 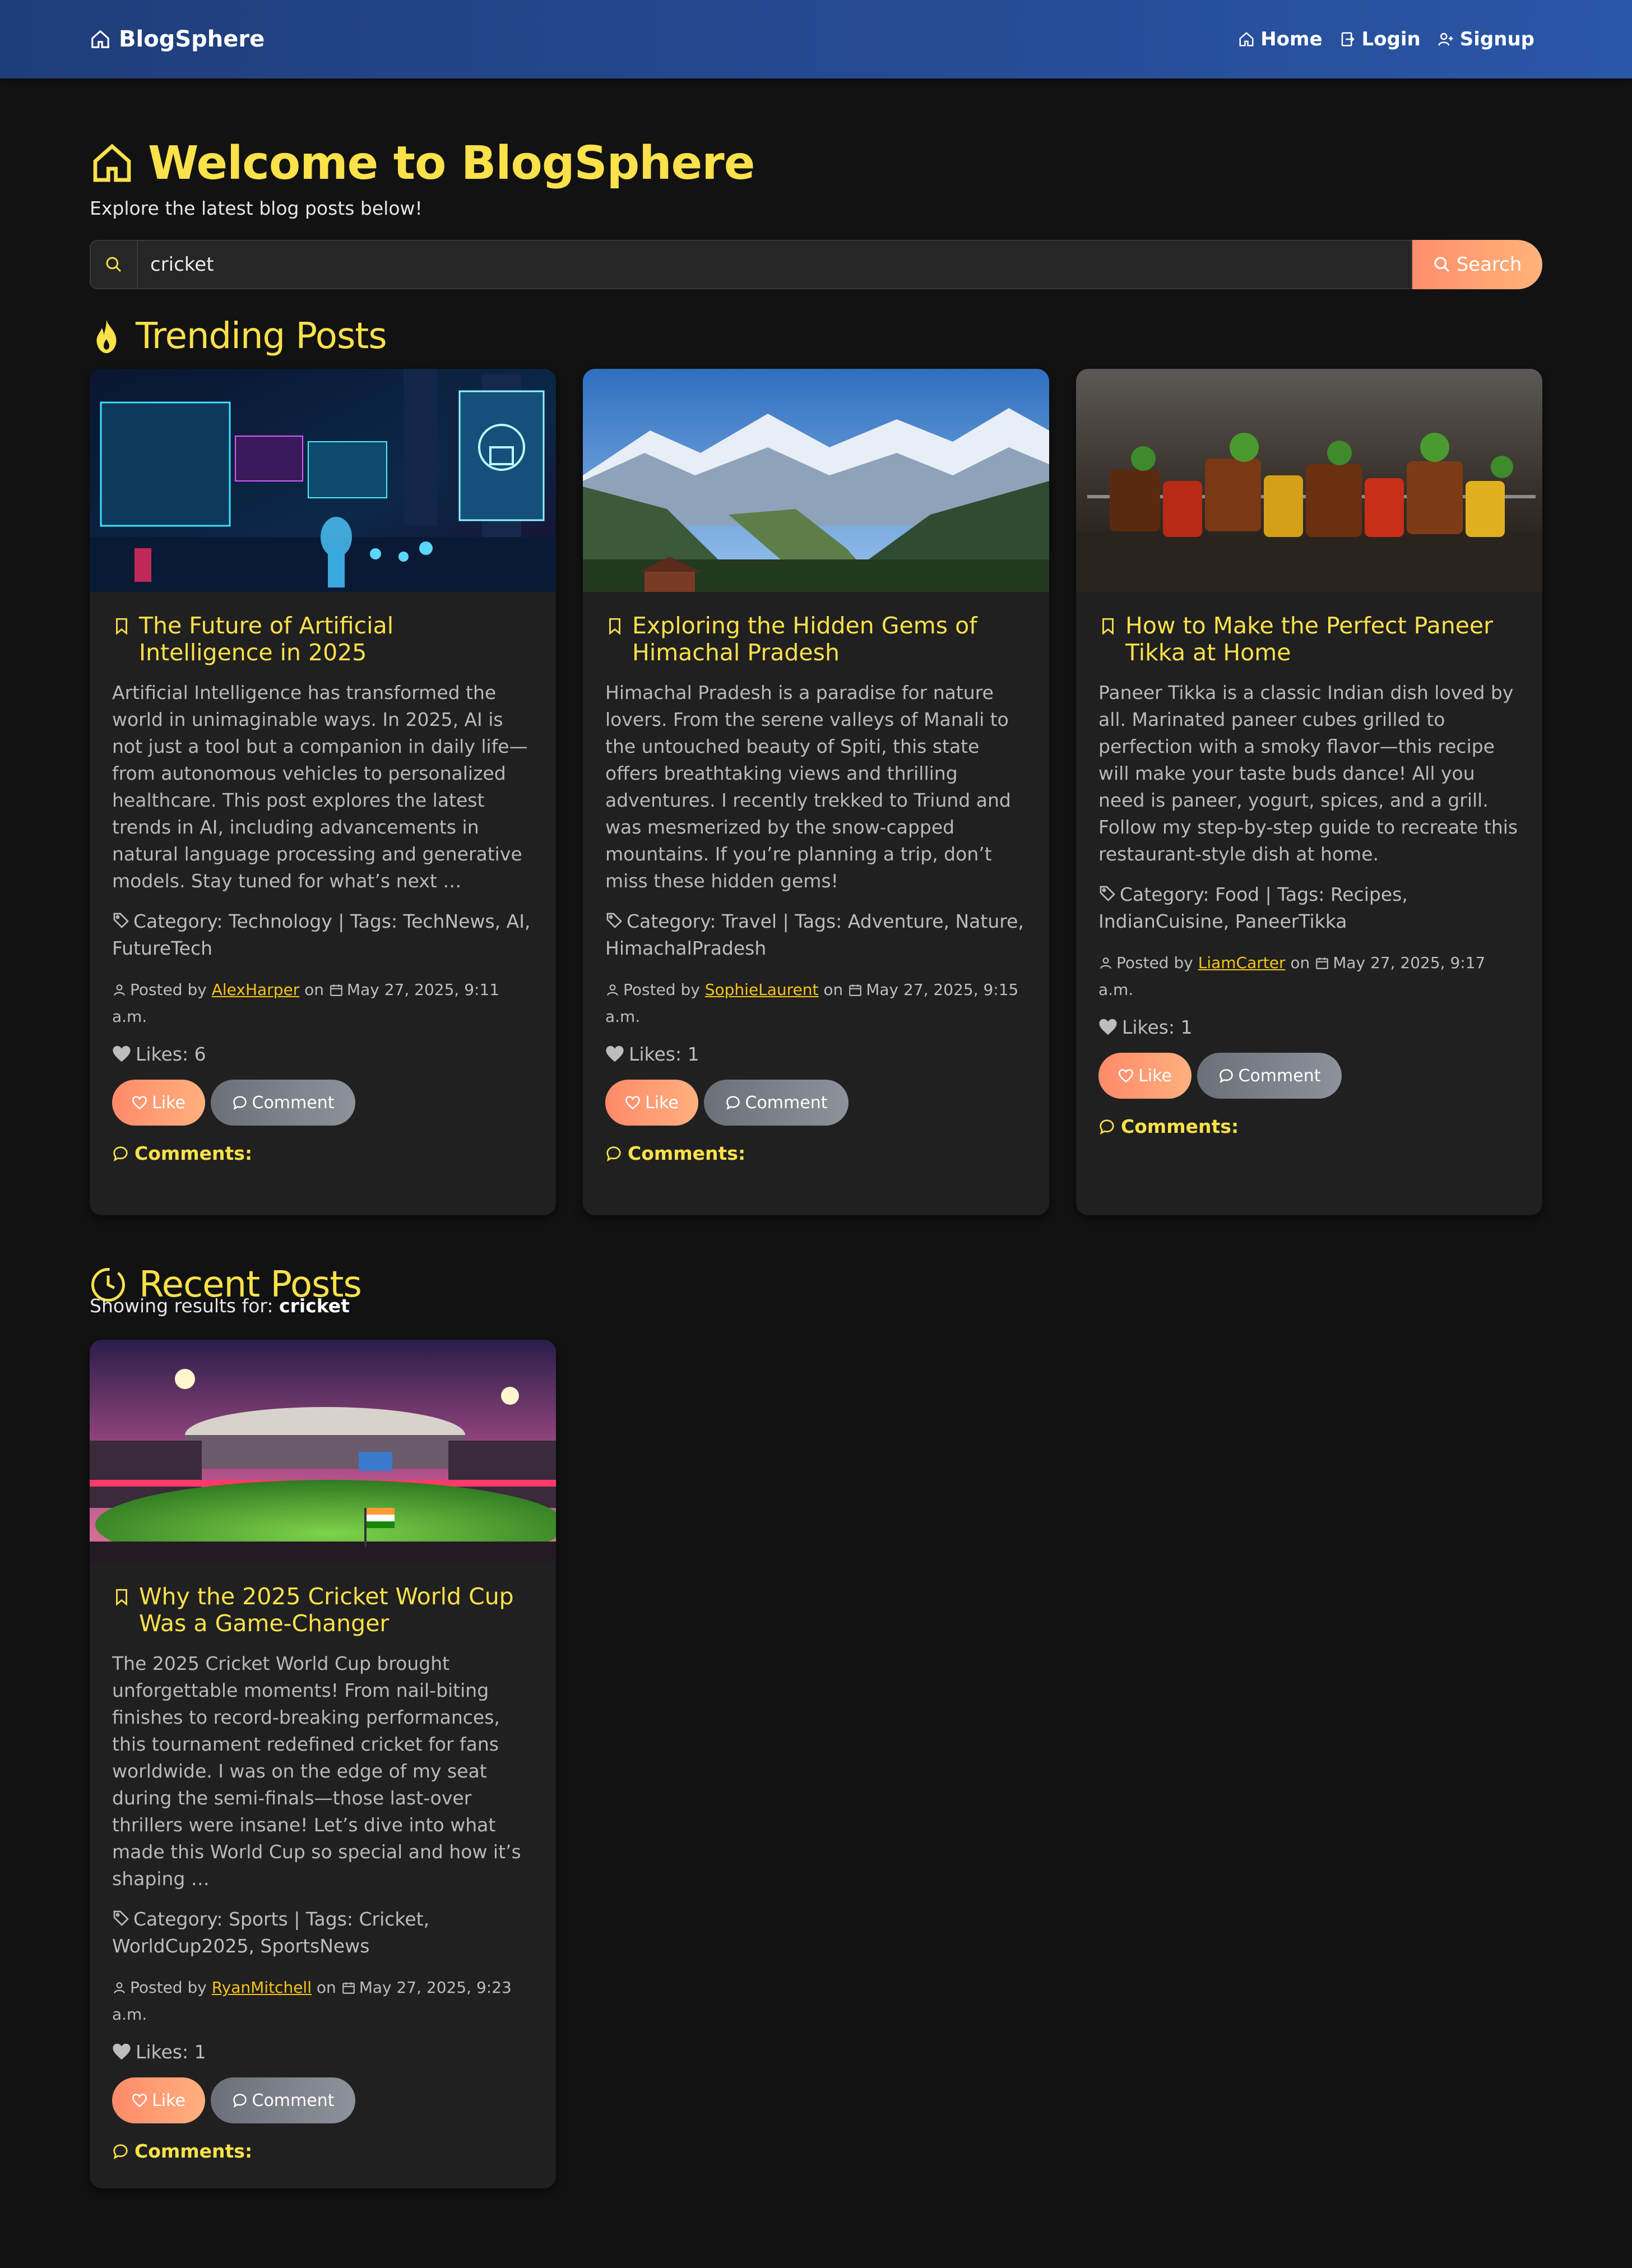 I want to click on search-input, so click(x=774, y=264).